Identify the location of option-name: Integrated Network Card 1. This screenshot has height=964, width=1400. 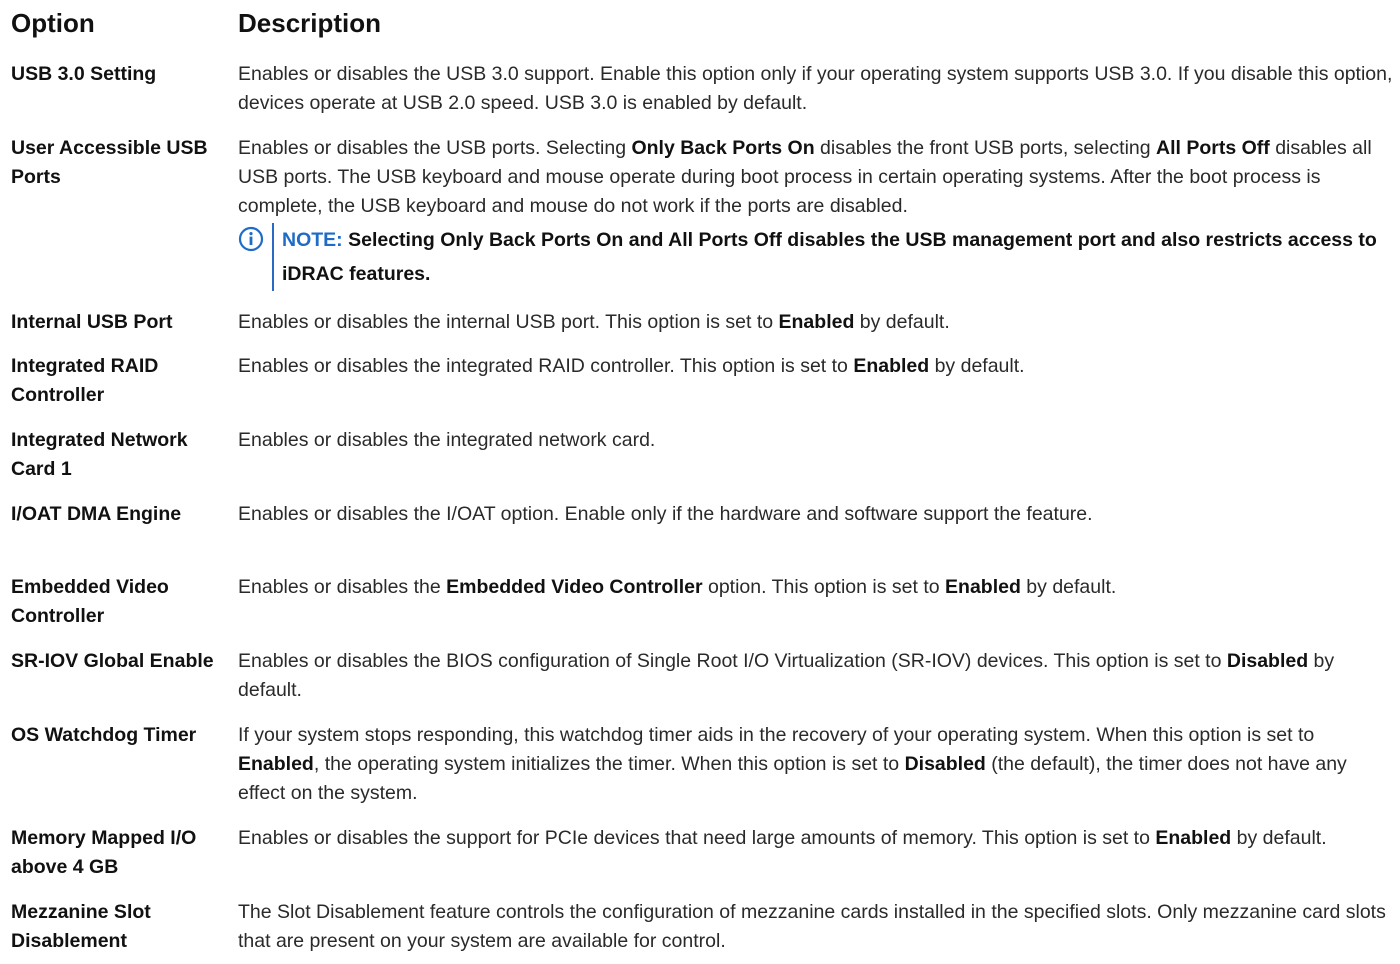
(99, 454).